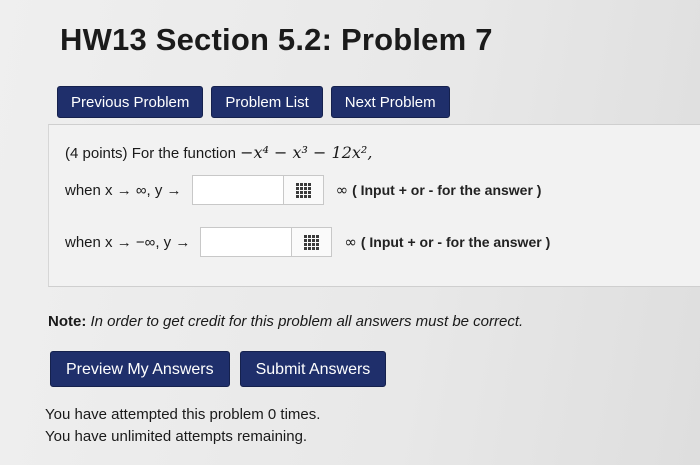 The image size is (700, 465). What do you see at coordinates (183, 414) in the screenshot?
I see `attempts-text: You have attempted this problem 0 times.` at bounding box center [183, 414].